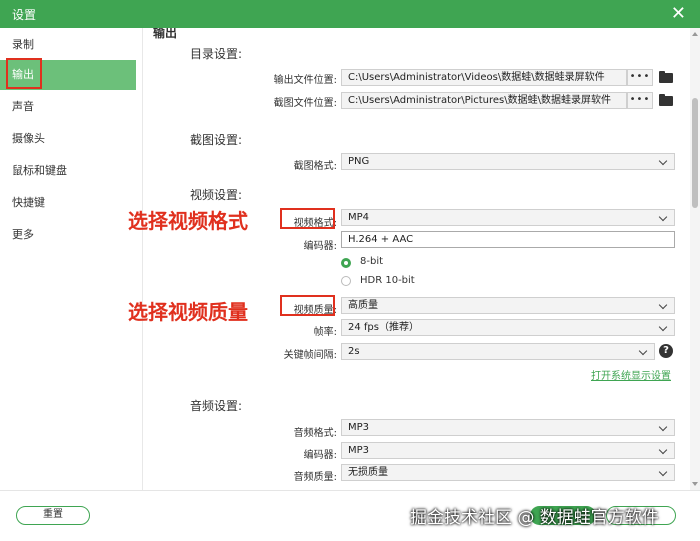 The width and height of the screenshot is (700, 541). Describe the element at coordinates (350, 515) in the screenshot. I see `footer: 重置 掘金技术社区 @ 数据蛙官方软件` at that location.